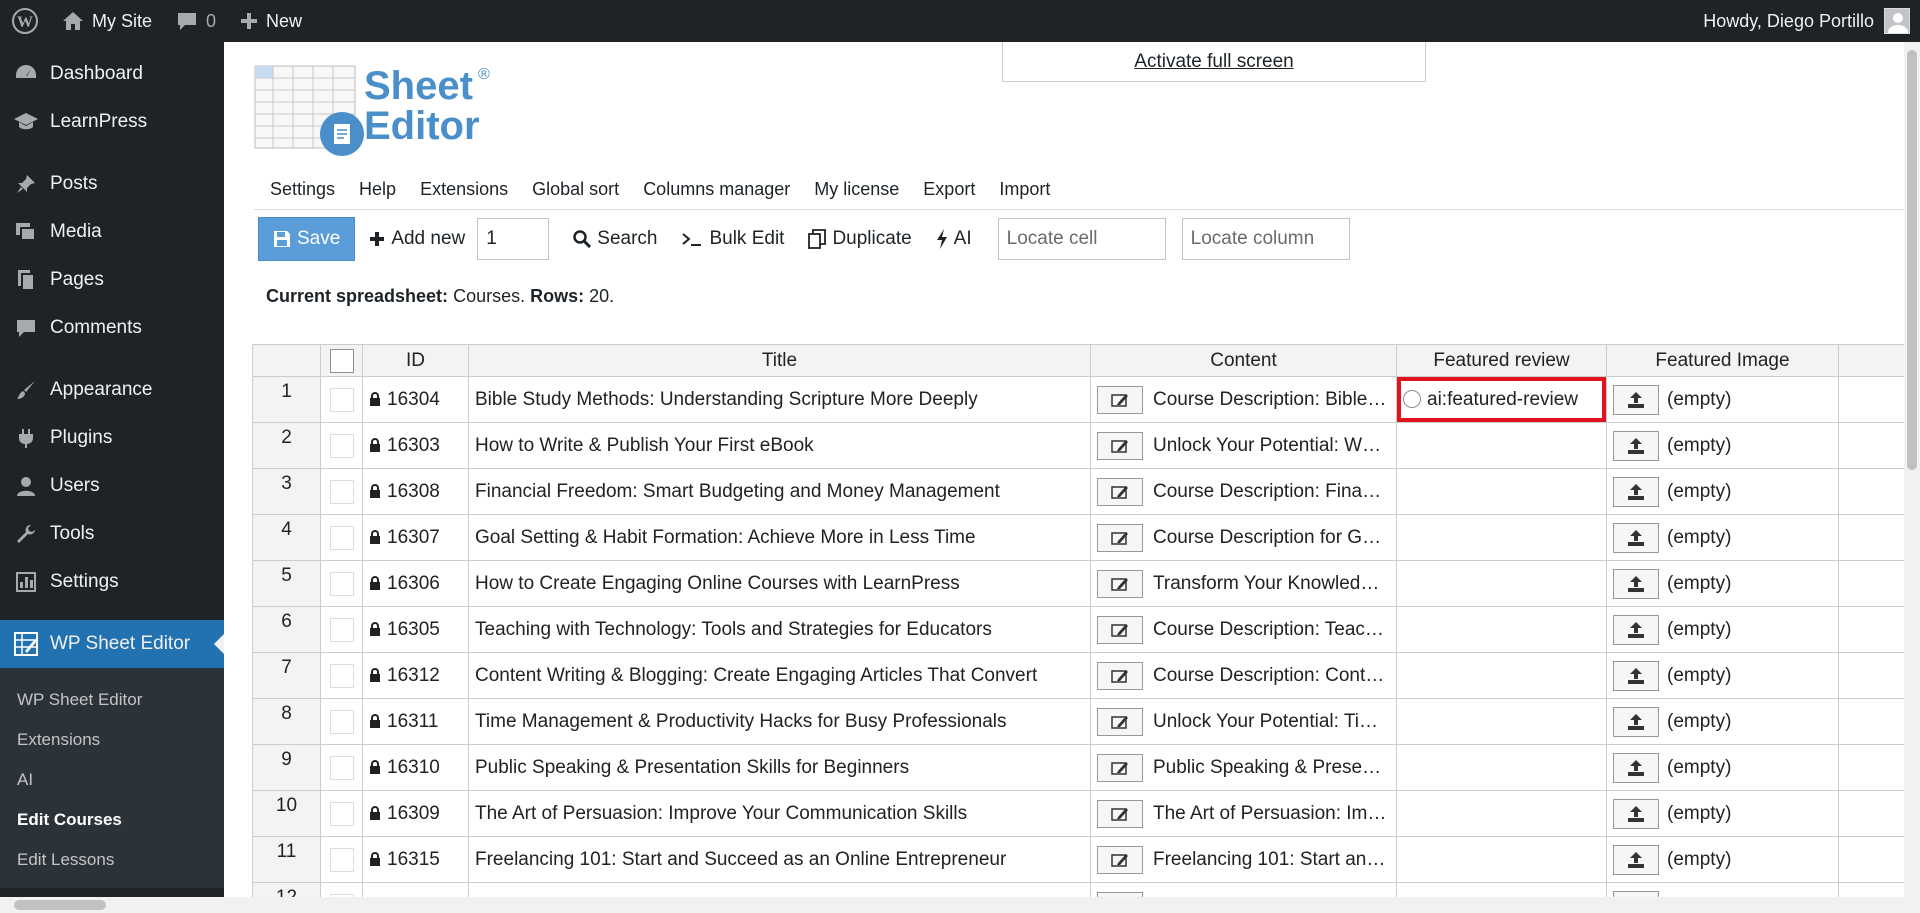 The height and width of the screenshot is (913, 1920). Describe the element at coordinates (954, 239) in the screenshot. I see `ai-button: AI` at that location.